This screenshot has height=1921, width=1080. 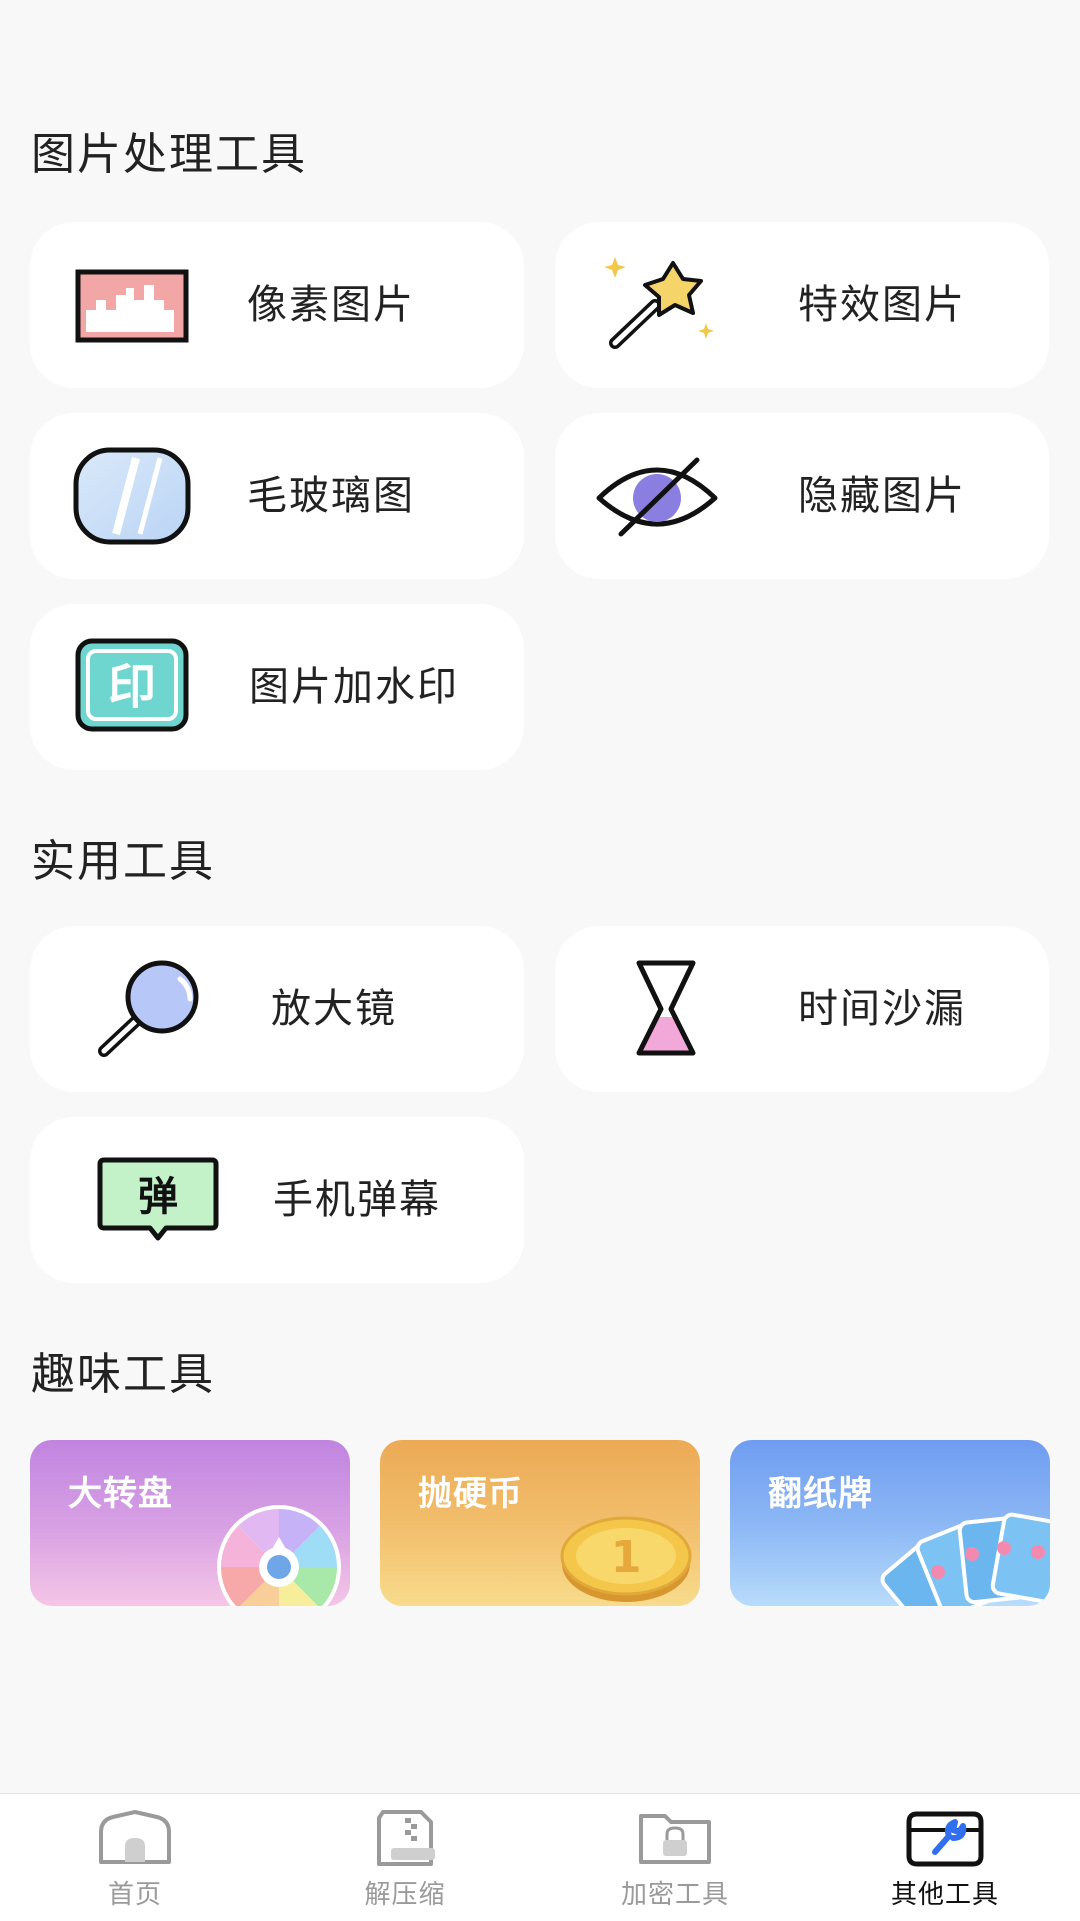 What do you see at coordinates (132, 496) in the screenshot?
I see `frosted-glass-icon` at bounding box center [132, 496].